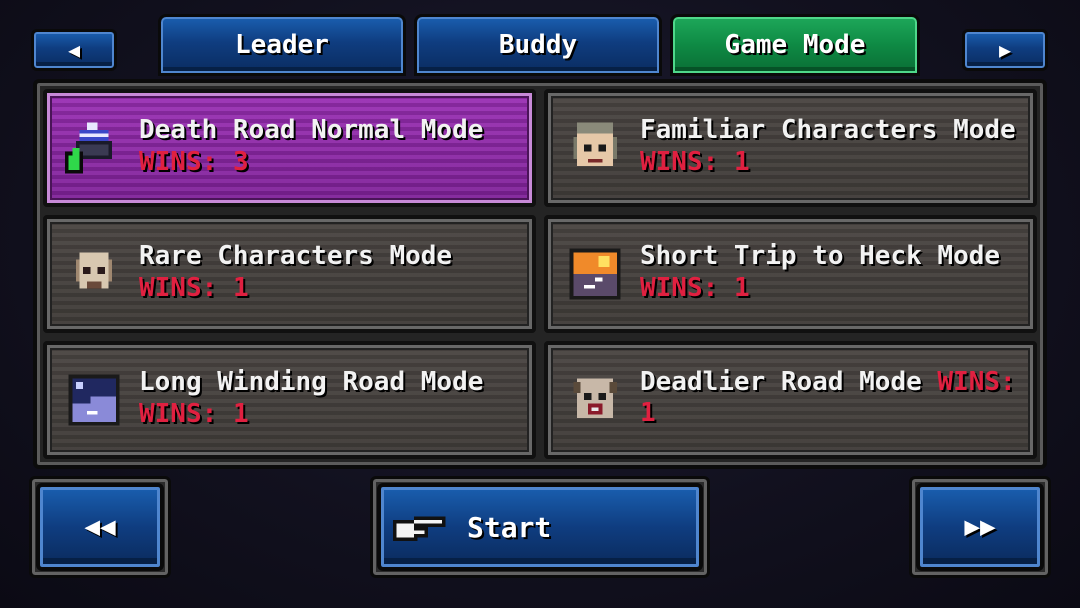 This screenshot has height=608, width=1080. Describe the element at coordinates (509, 527) in the screenshot. I see `start-label: Start` at that location.